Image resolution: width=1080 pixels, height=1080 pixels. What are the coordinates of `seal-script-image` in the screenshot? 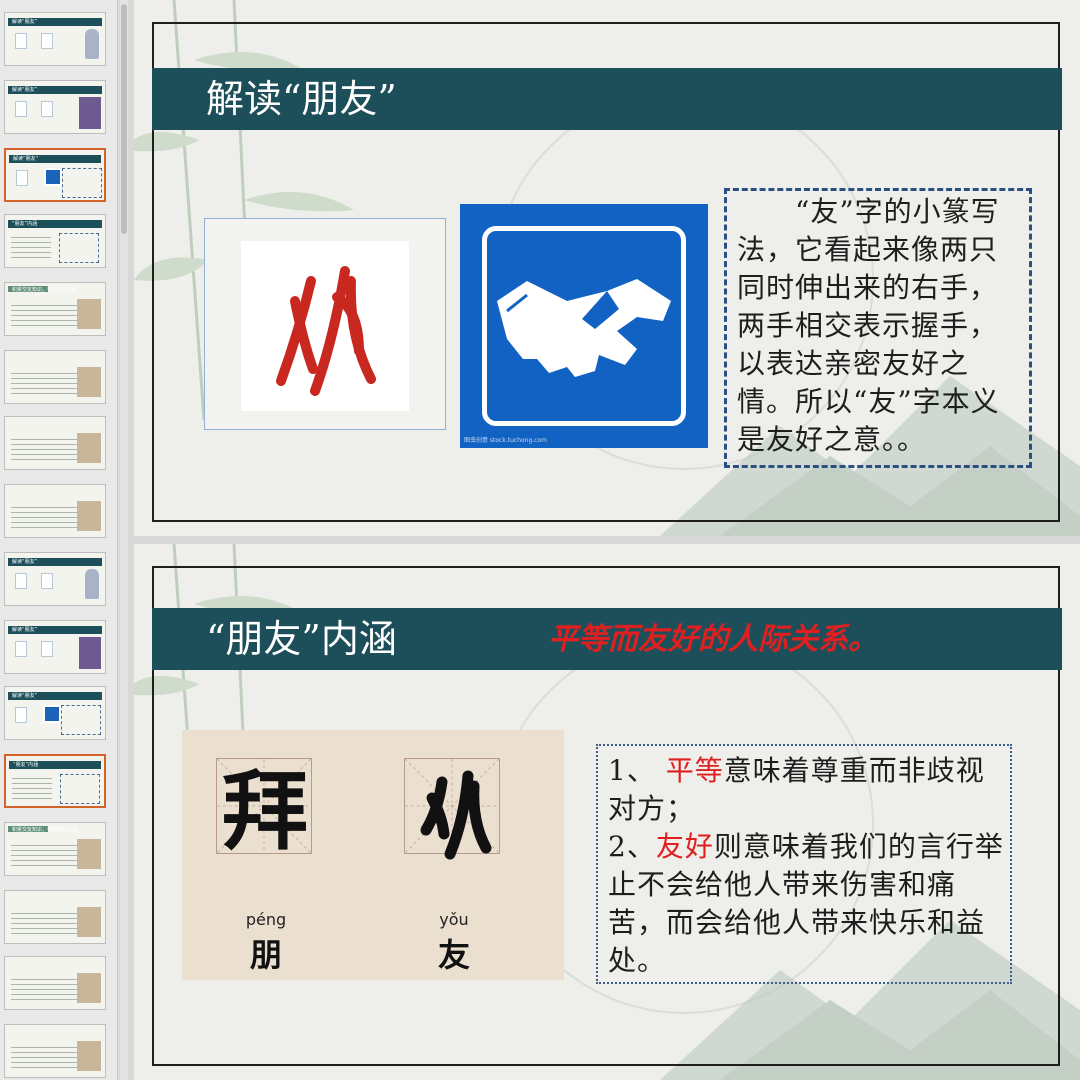 It's located at (325, 324).